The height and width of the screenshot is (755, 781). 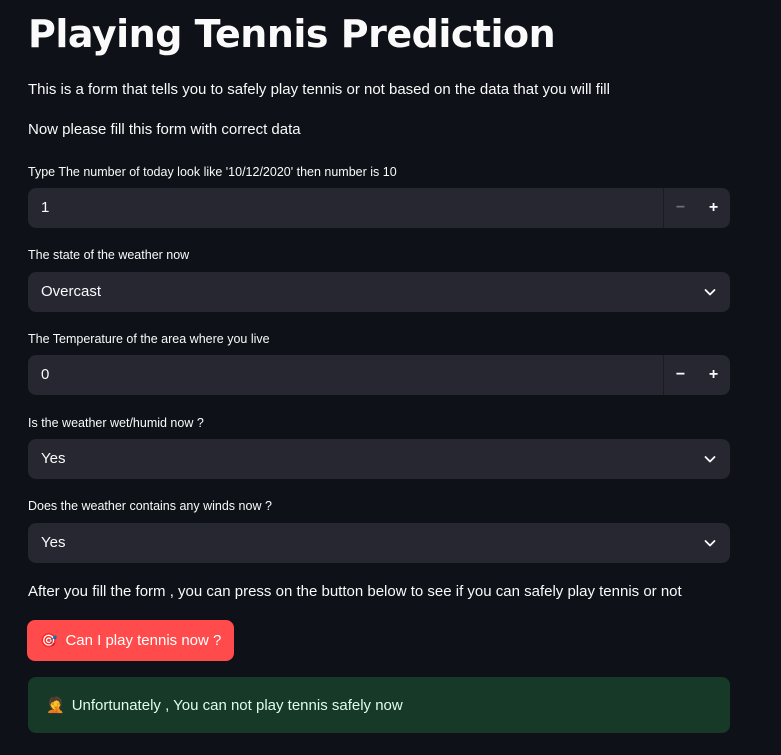 What do you see at coordinates (680, 375) in the screenshot?
I see `temperature-decrement-button: −` at bounding box center [680, 375].